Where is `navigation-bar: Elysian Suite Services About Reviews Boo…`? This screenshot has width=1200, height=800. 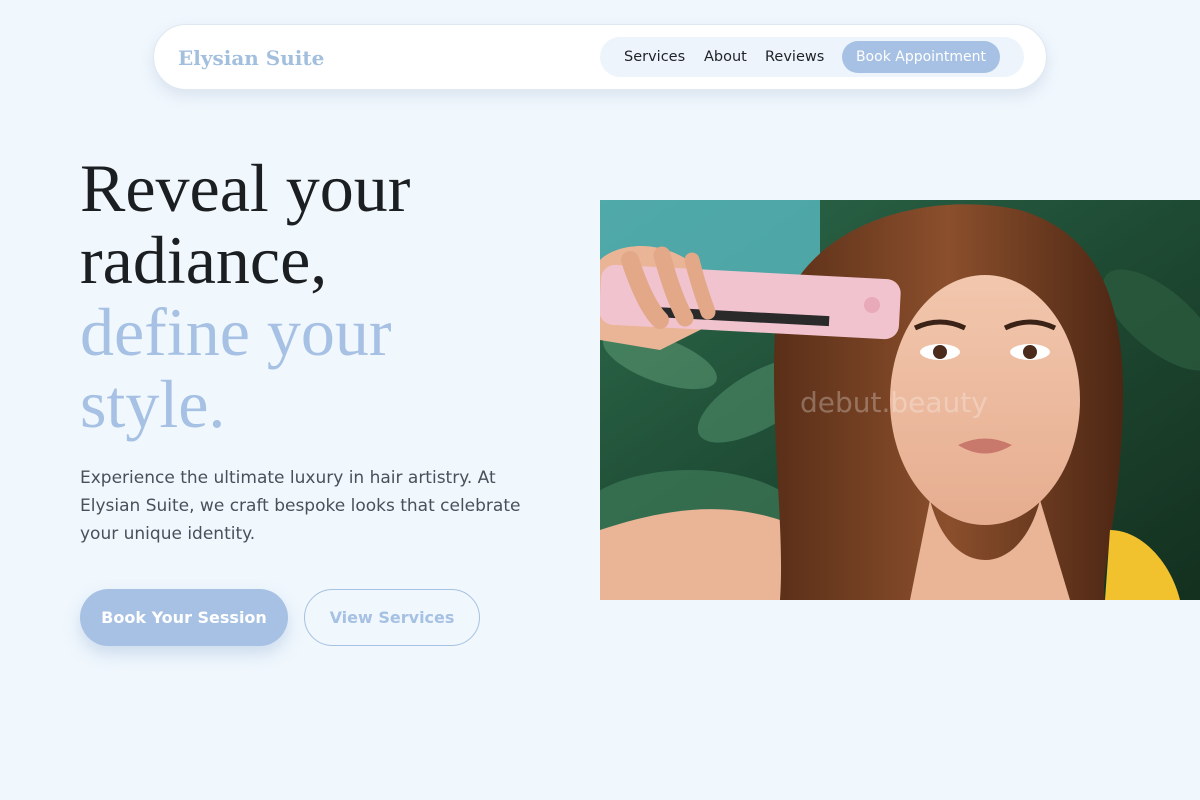 navigation-bar: Elysian Suite Services About Reviews Boo… is located at coordinates (600, 57).